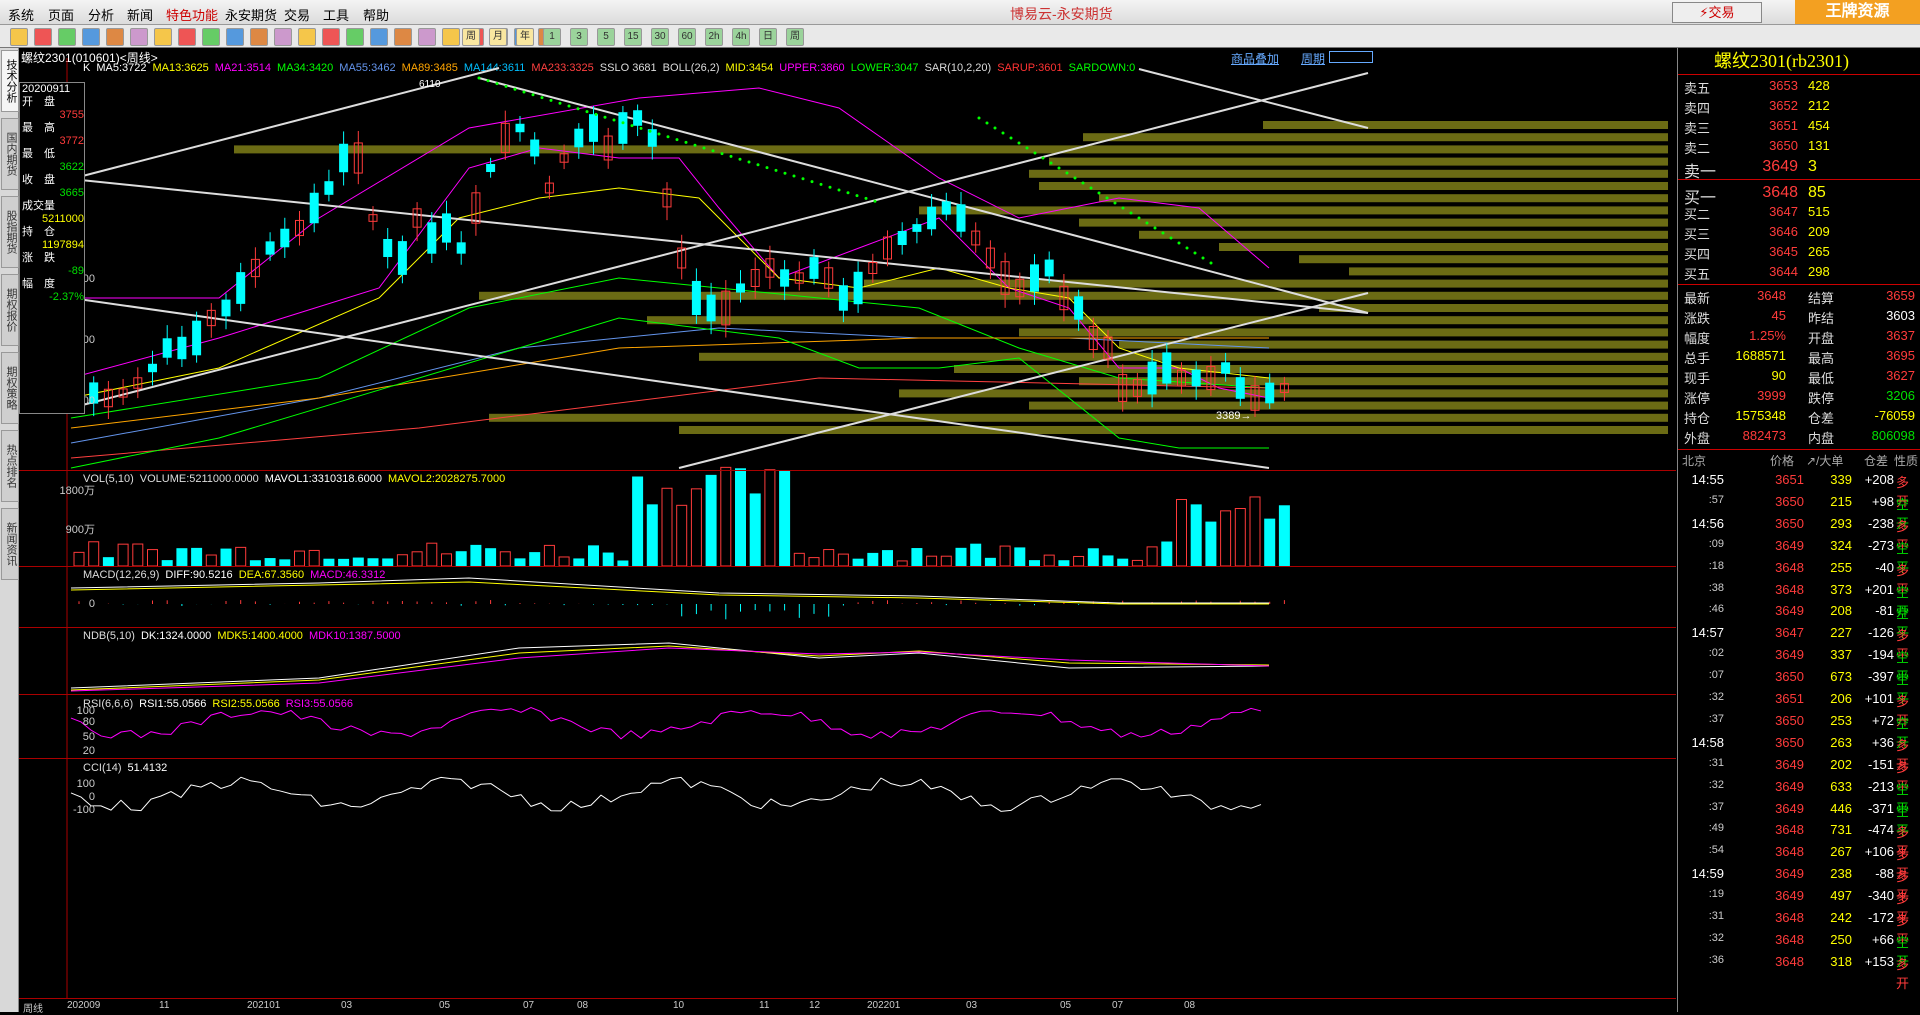  What do you see at coordinates (1799, 398) in the screenshot?
I see `stat-row: 涨停 3999 跌停 3206` at bounding box center [1799, 398].